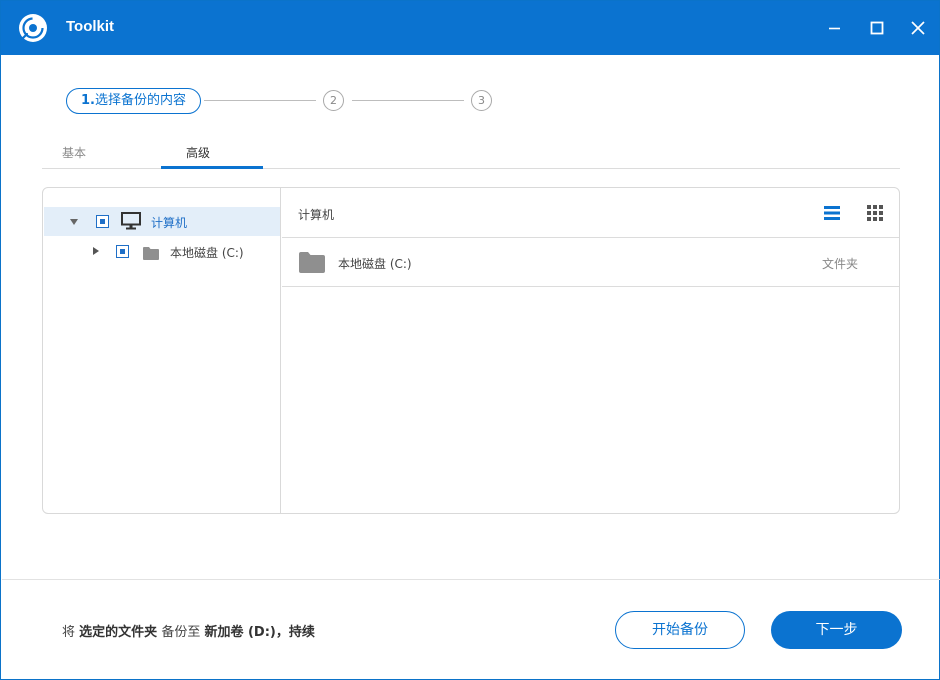  What do you see at coordinates (680, 630) in the screenshot?
I see `start-backup-button: 开始备份` at bounding box center [680, 630].